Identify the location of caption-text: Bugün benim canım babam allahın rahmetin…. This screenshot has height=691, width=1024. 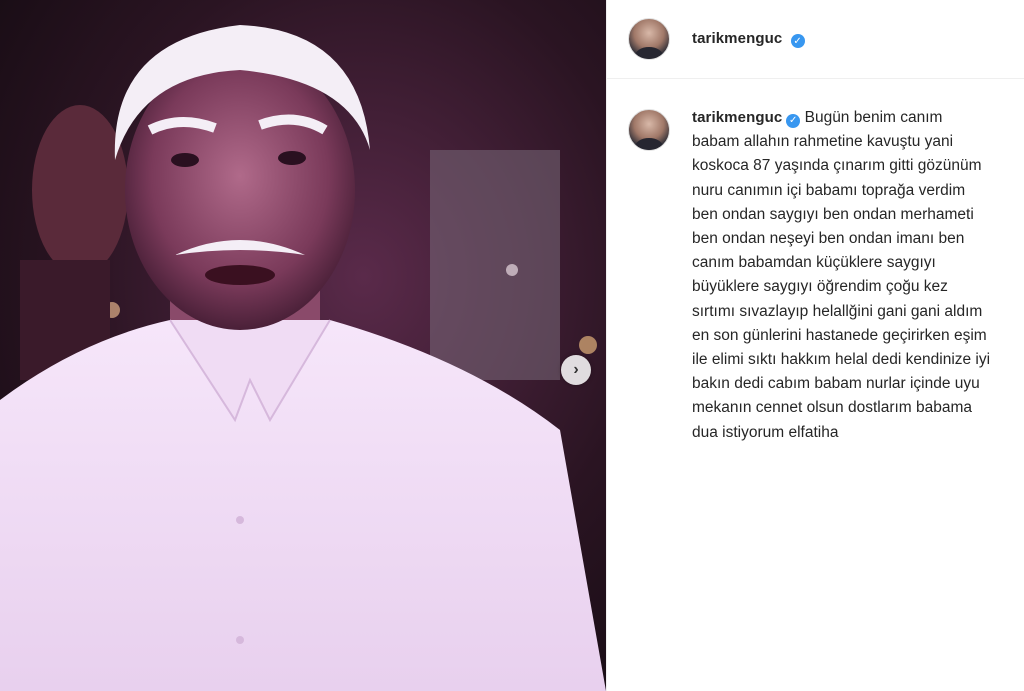
(841, 275).